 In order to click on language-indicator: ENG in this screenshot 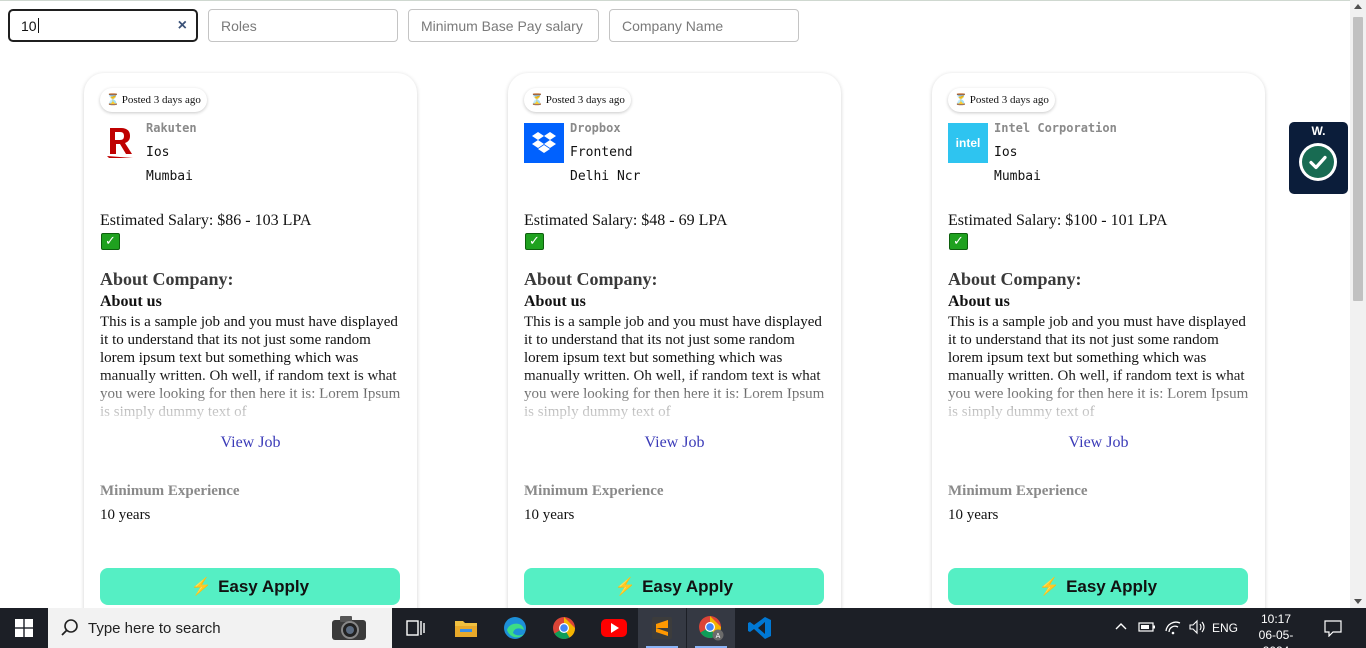, I will do `click(1225, 628)`.